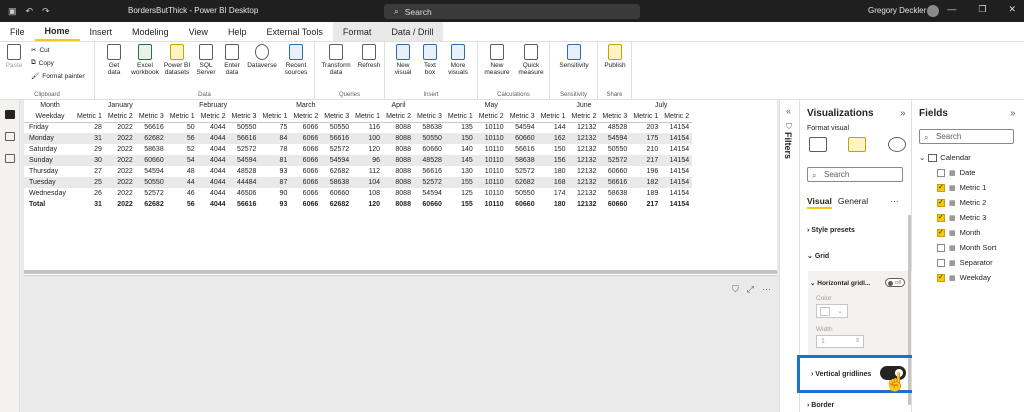  What do you see at coordinates (10, 158) in the screenshot?
I see `model-view-icon` at bounding box center [10, 158].